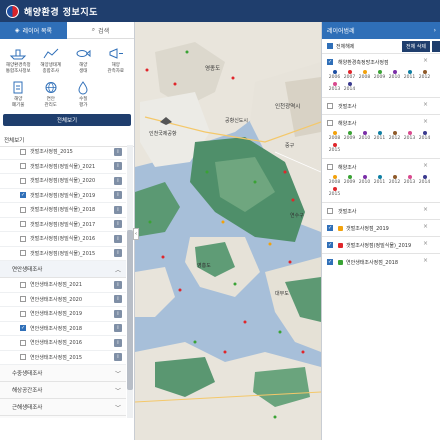 Image resolution: width=440 pixels, height=440 pixels. What do you see at coordinates (63, 210) in the screenshot?
I see `layer-row: 갯벌조사정점(정밀식물)_2018 i` at bounding box center [63, 210].